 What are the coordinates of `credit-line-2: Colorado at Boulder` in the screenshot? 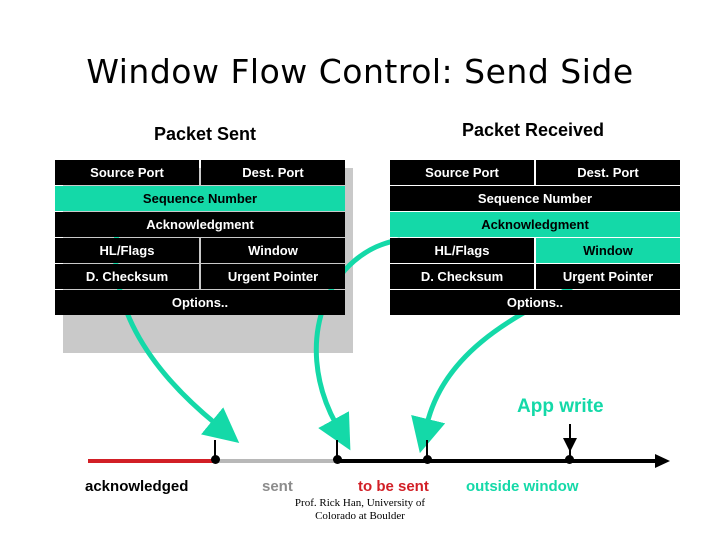 It's located at (360, 516).